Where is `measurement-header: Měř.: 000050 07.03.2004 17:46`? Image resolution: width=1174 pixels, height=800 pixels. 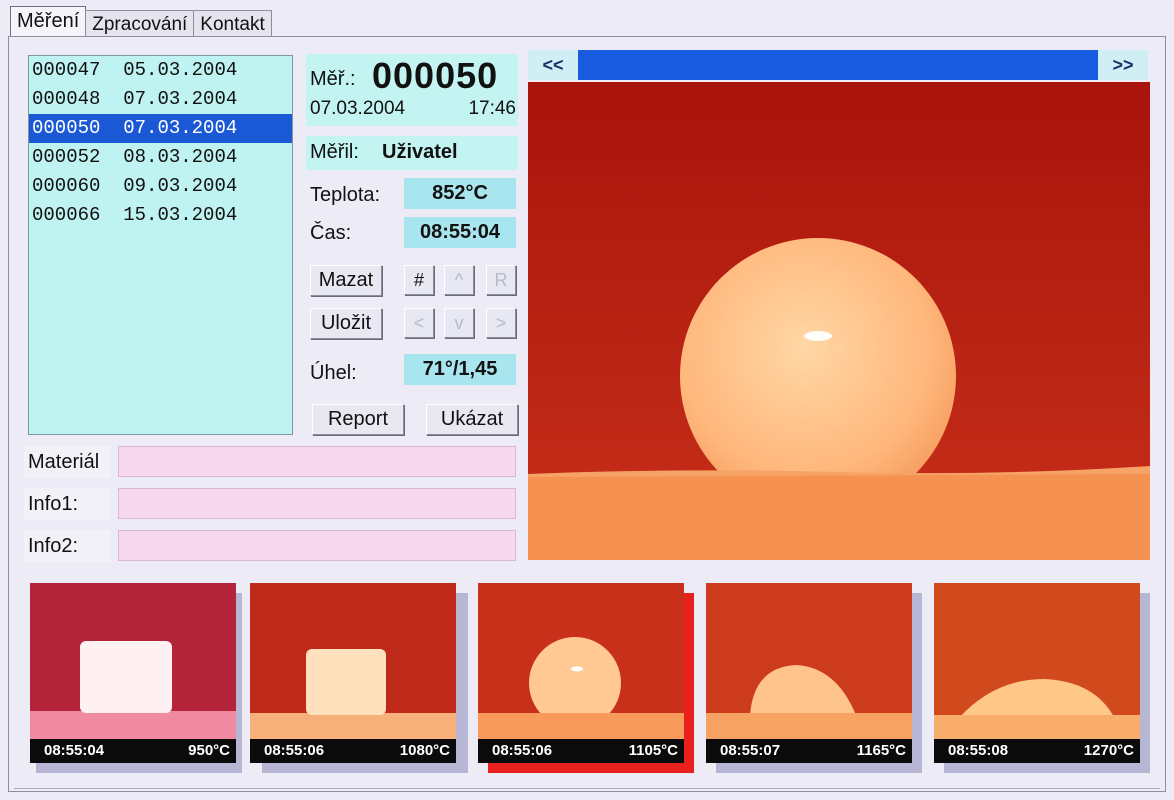 measurement-header: Měř.: 000050 07.03.2004 17:46 is located at coordinates (412, 90).